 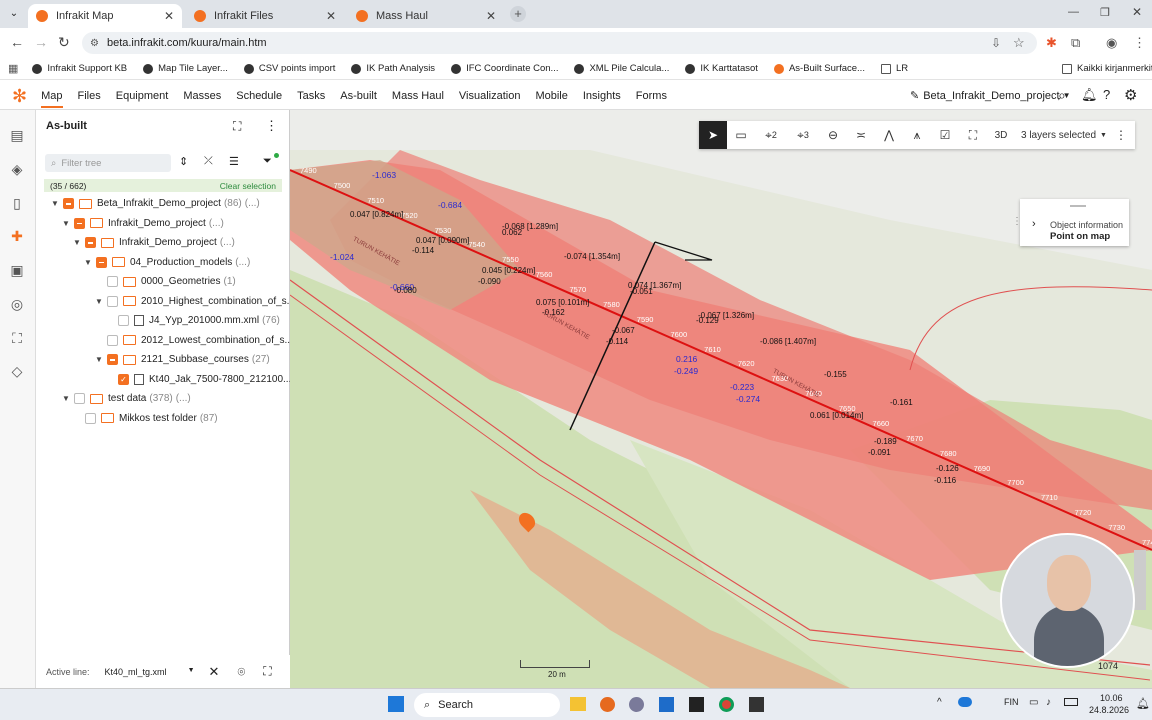 What do you see at coordinates (1106, 94) in the screenshot?
I see `help-icon: ?` at bounding box center [1106, 94].